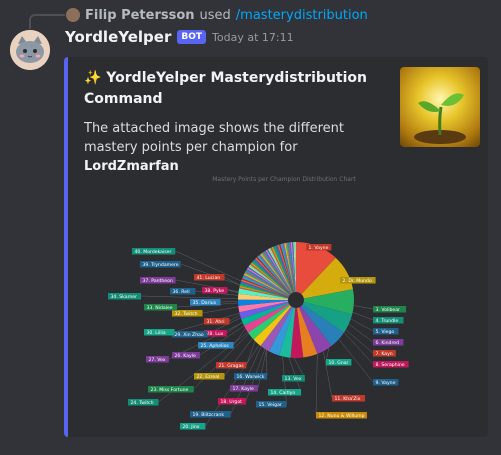 This screenshot has height=455, width=501. What do you see at coordinates (384, 354) in the screenshot?
I see `slice-label: 7. Kayn` at bounding box center [384, 354].